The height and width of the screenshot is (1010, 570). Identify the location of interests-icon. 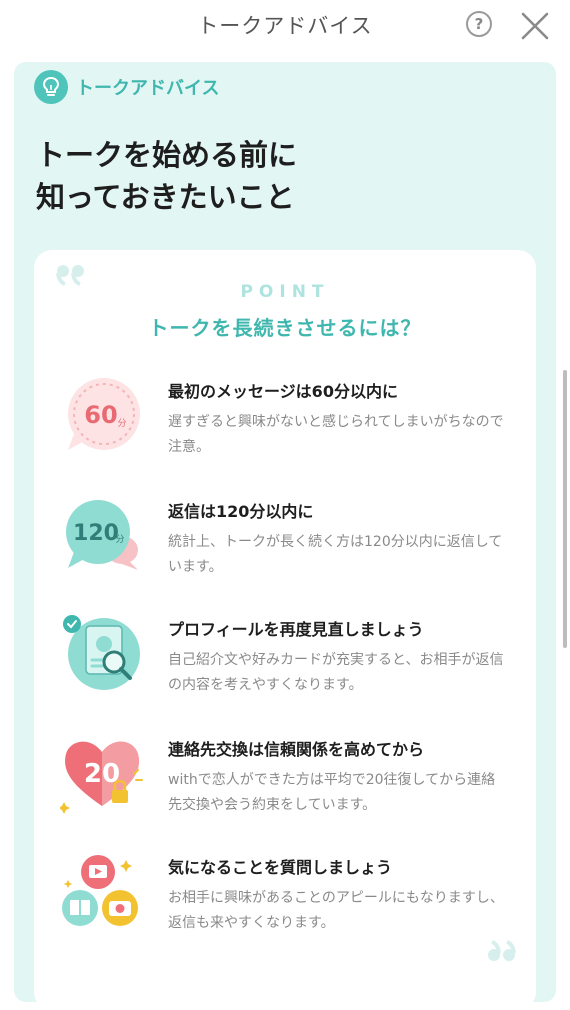
(100, 890).